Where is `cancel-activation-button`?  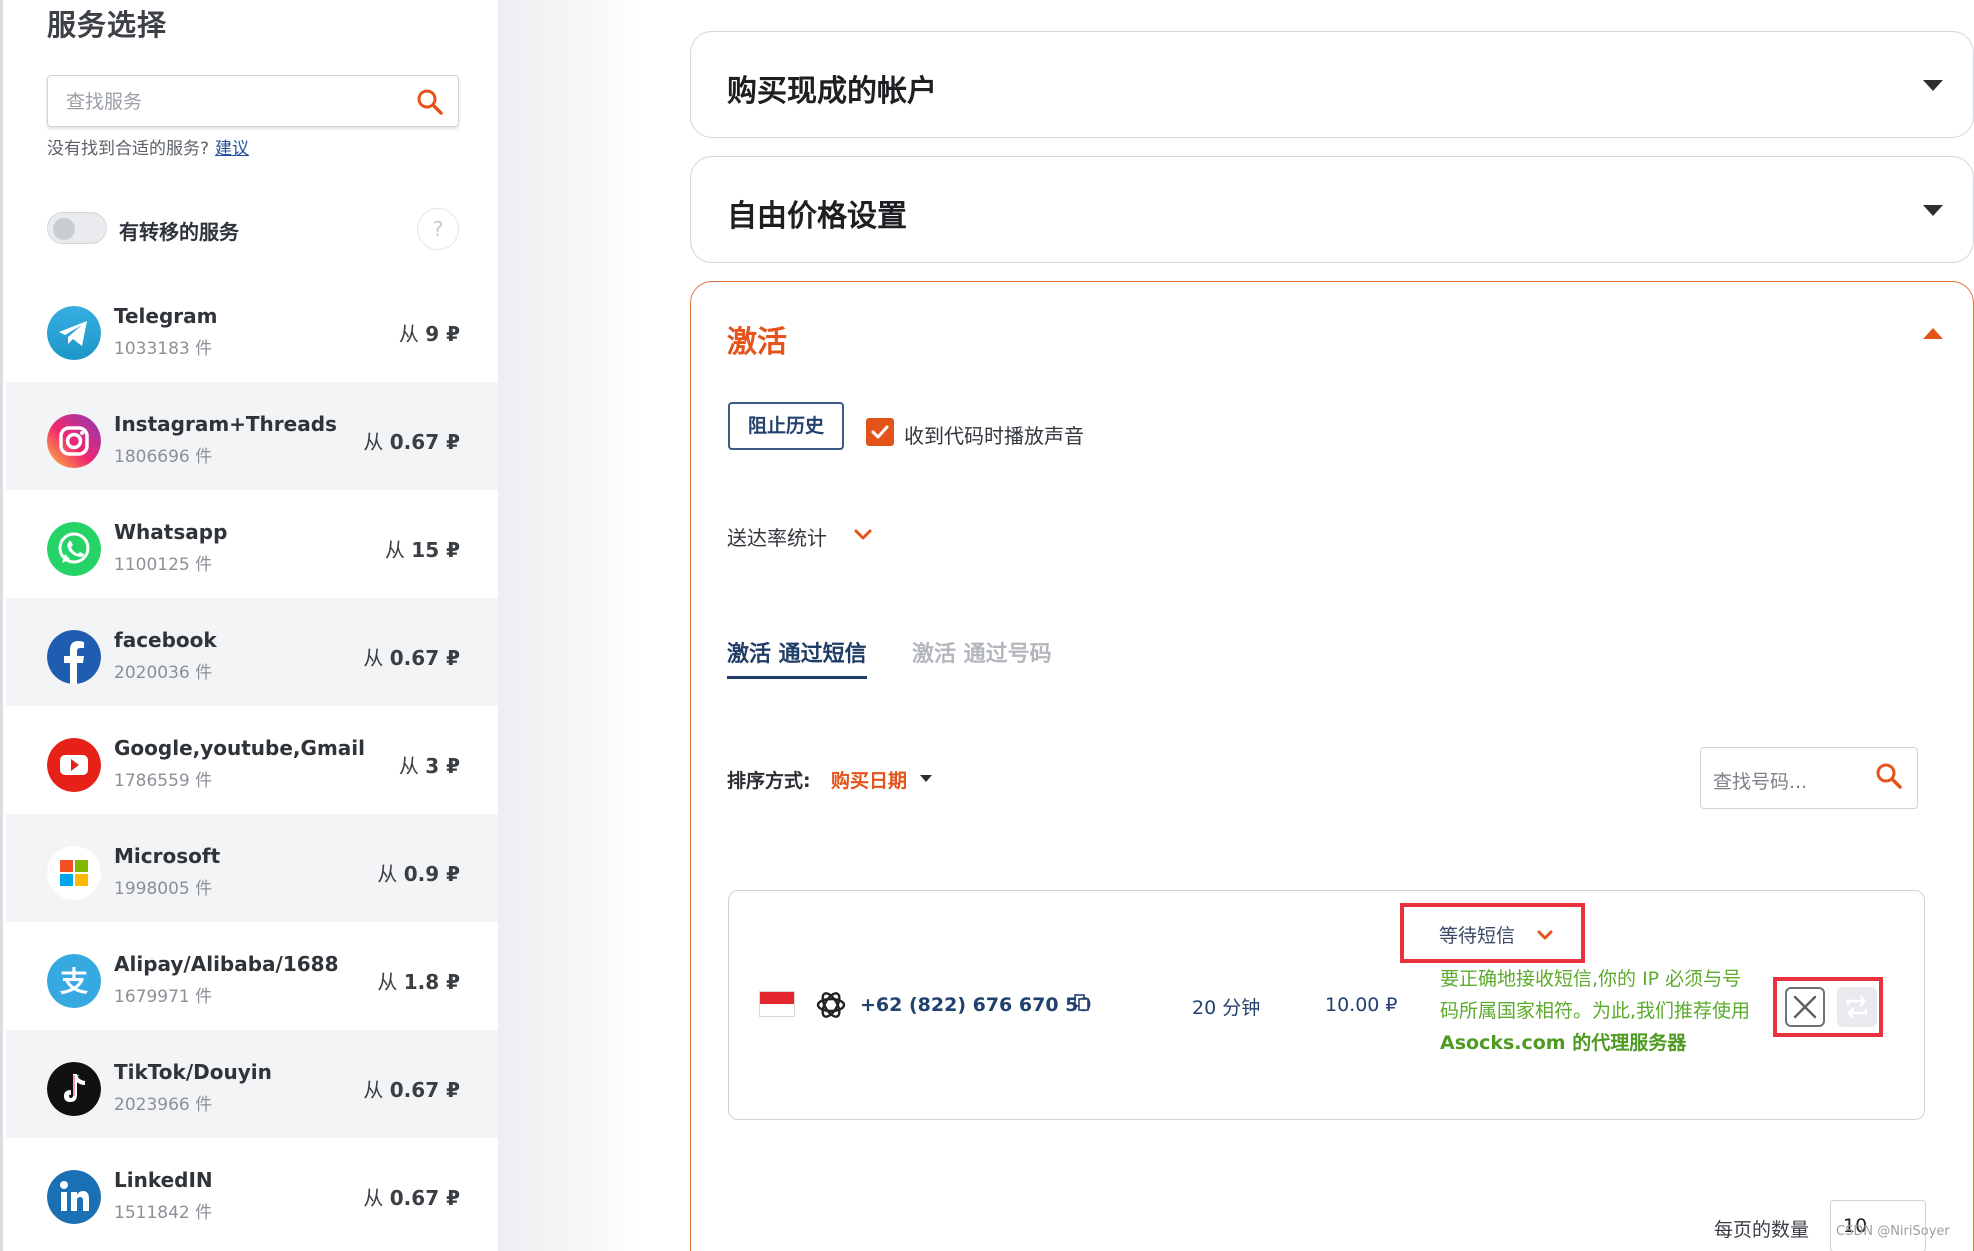
cancel-activation-button is located at coordinates (1805, 1007).